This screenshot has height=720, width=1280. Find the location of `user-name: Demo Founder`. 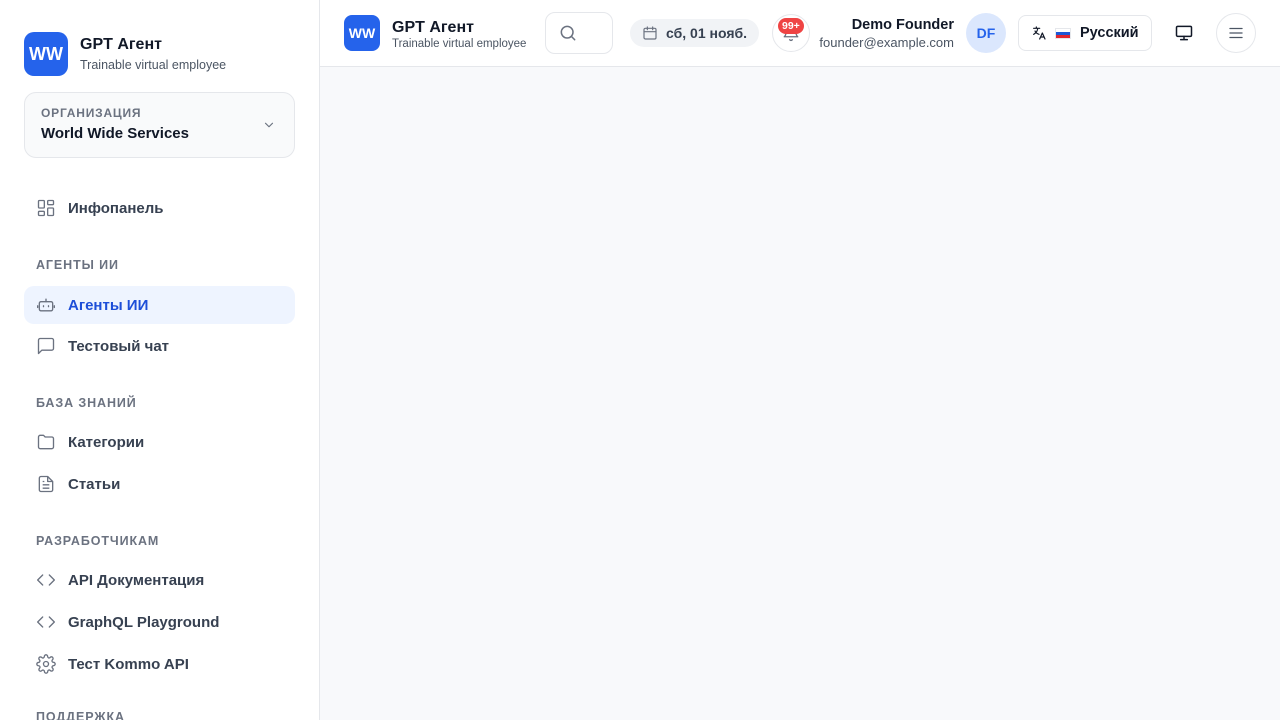

user-name: Demo Founder is located at coordinates (902, 25).